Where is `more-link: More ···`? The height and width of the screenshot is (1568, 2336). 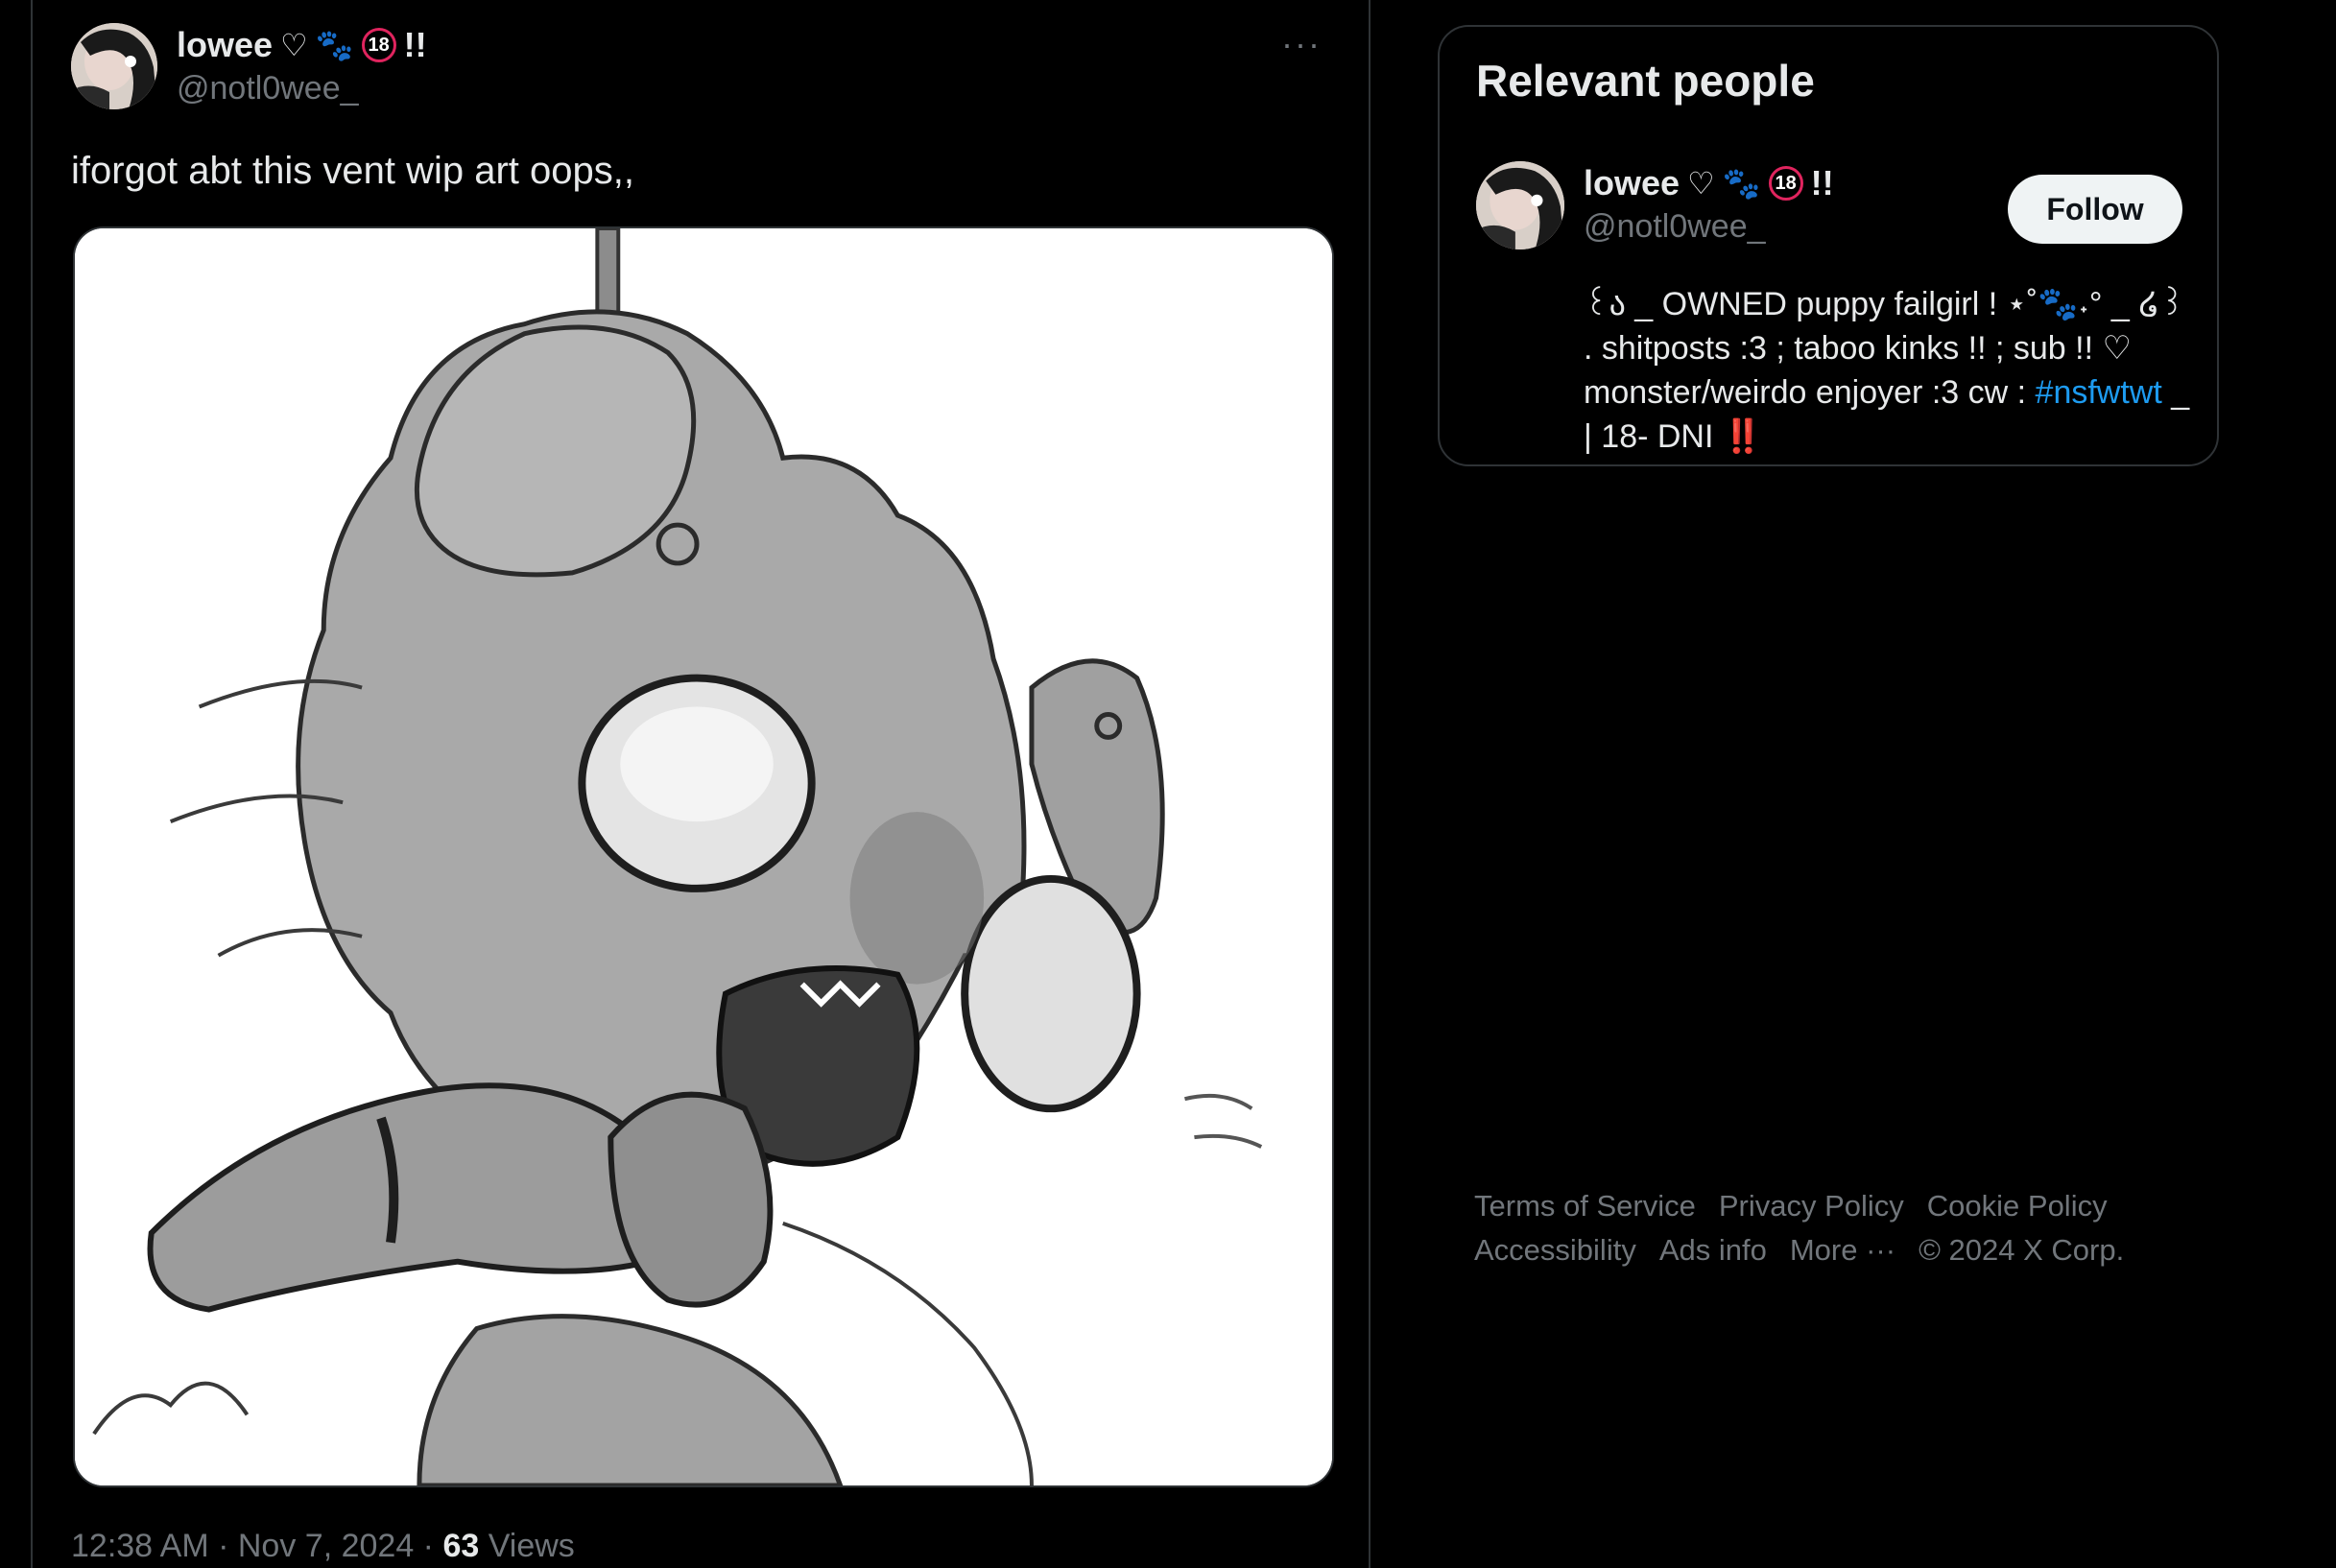 more-link: More ··· is located at coordinates (1842, 1250).